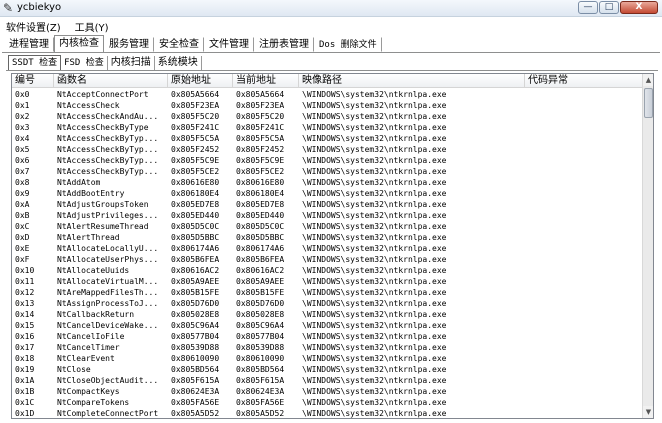 This screenshot has height=423, width=662. I want to click on column-header-code-anomaly: 代码异常, so click(584, 81).